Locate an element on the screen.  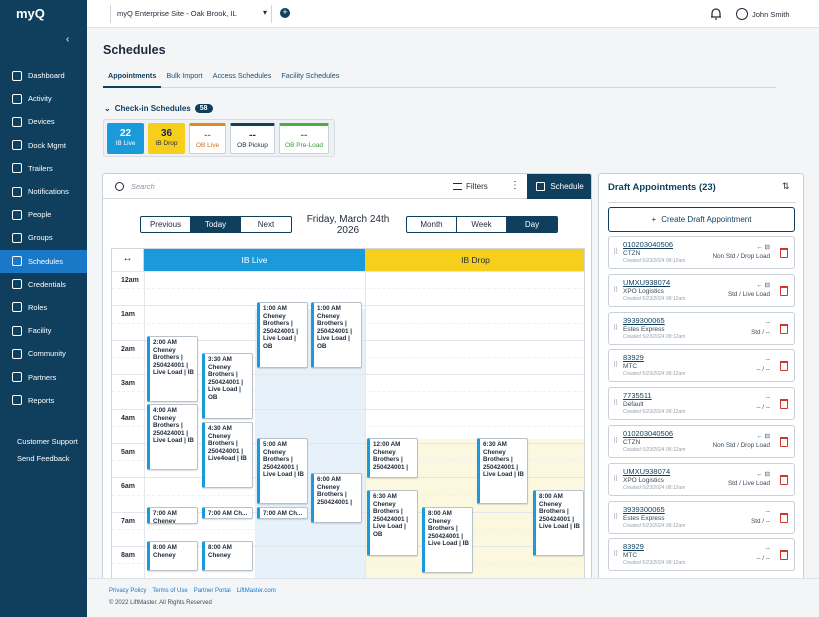
appointment-card: 12:00 AM Cheney Brothers | 250424001 | is located at coordinates (392, 458).